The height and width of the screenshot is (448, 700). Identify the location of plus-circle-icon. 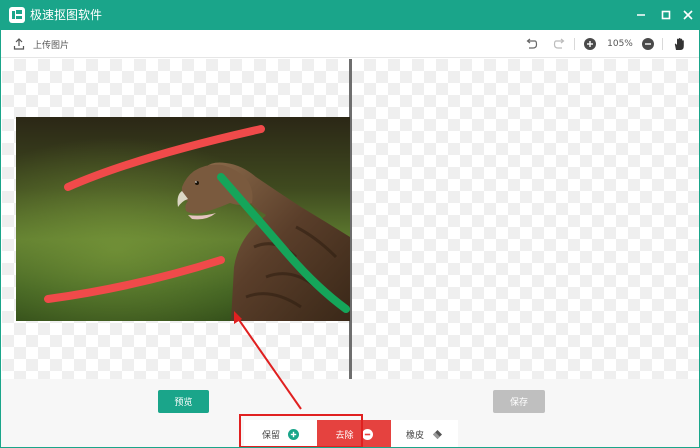
(293, 434).